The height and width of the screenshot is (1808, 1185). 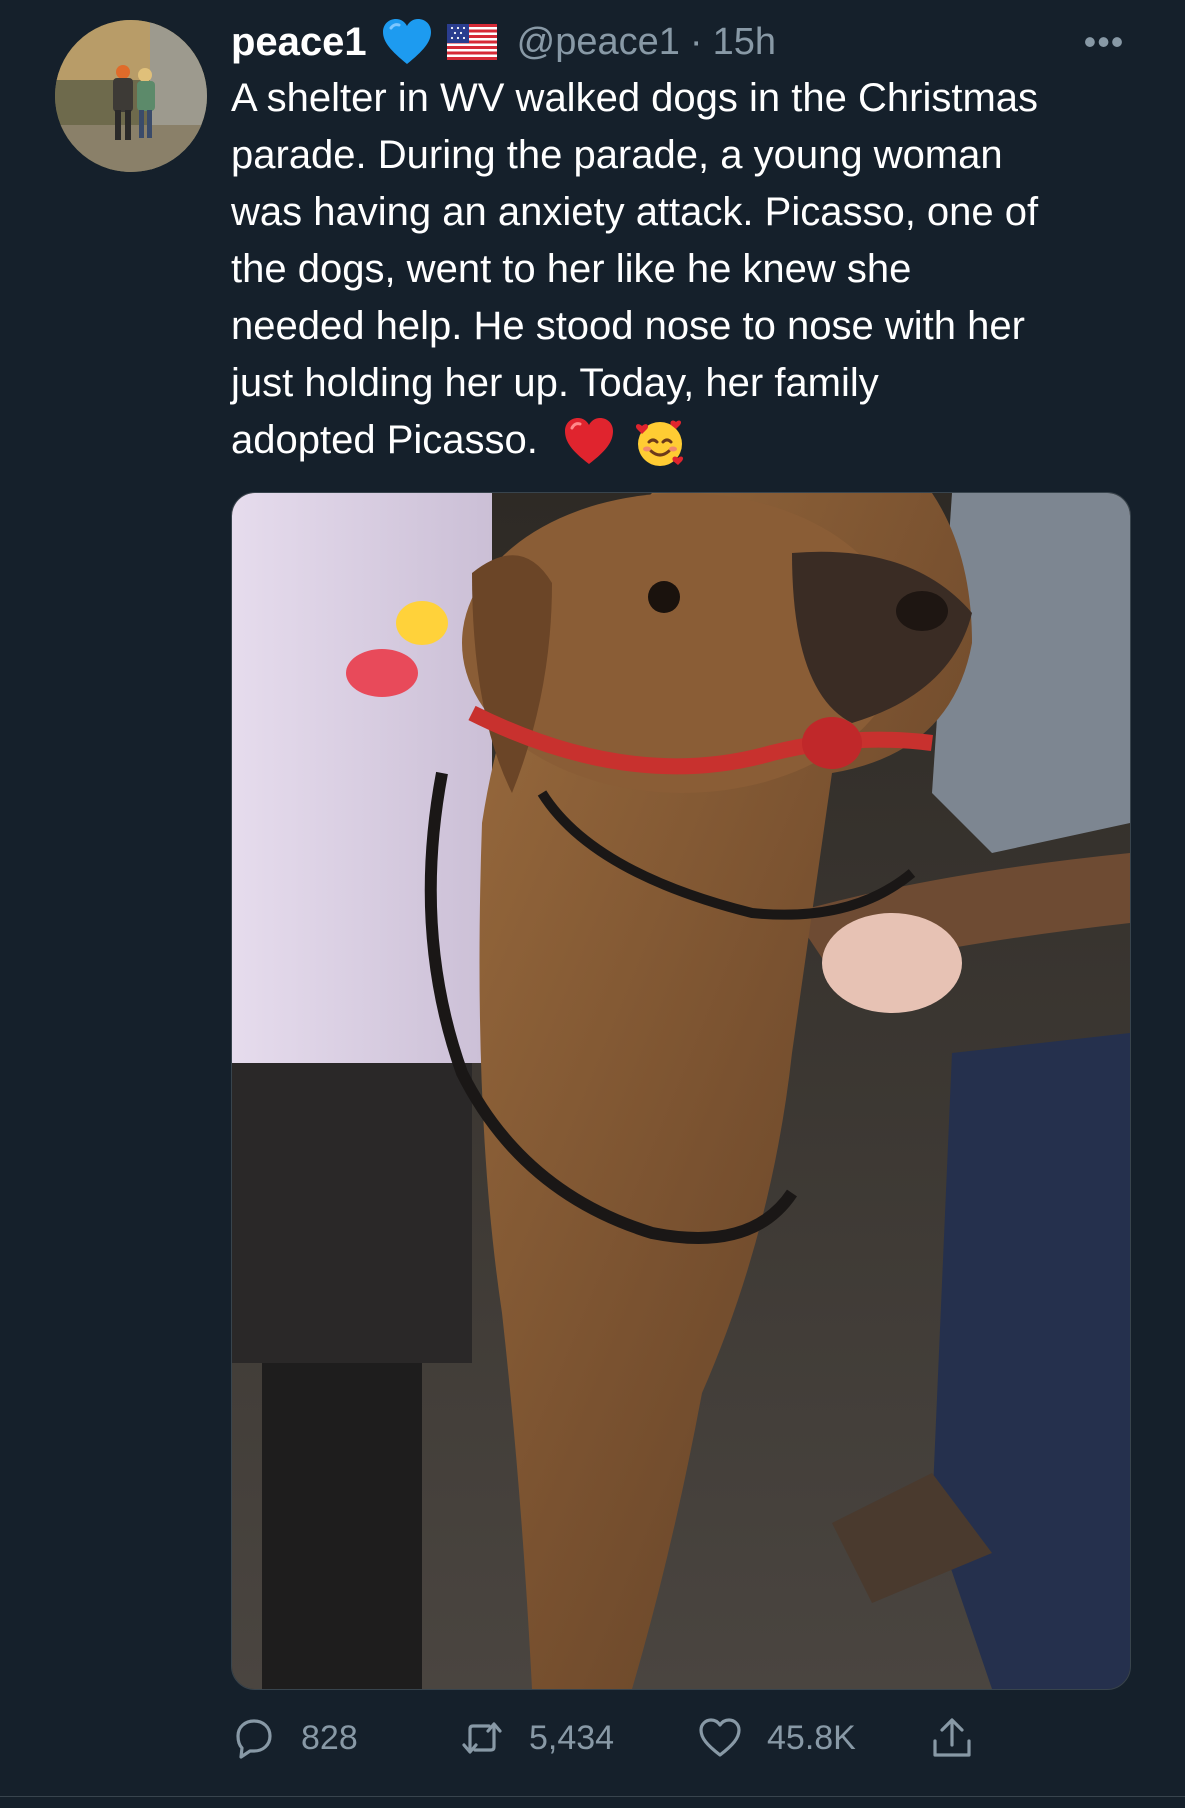 What do you see at coordinates (744, 42) in the screenshot?
I see `timestamp: 15h` at bounding box center [744, 42].